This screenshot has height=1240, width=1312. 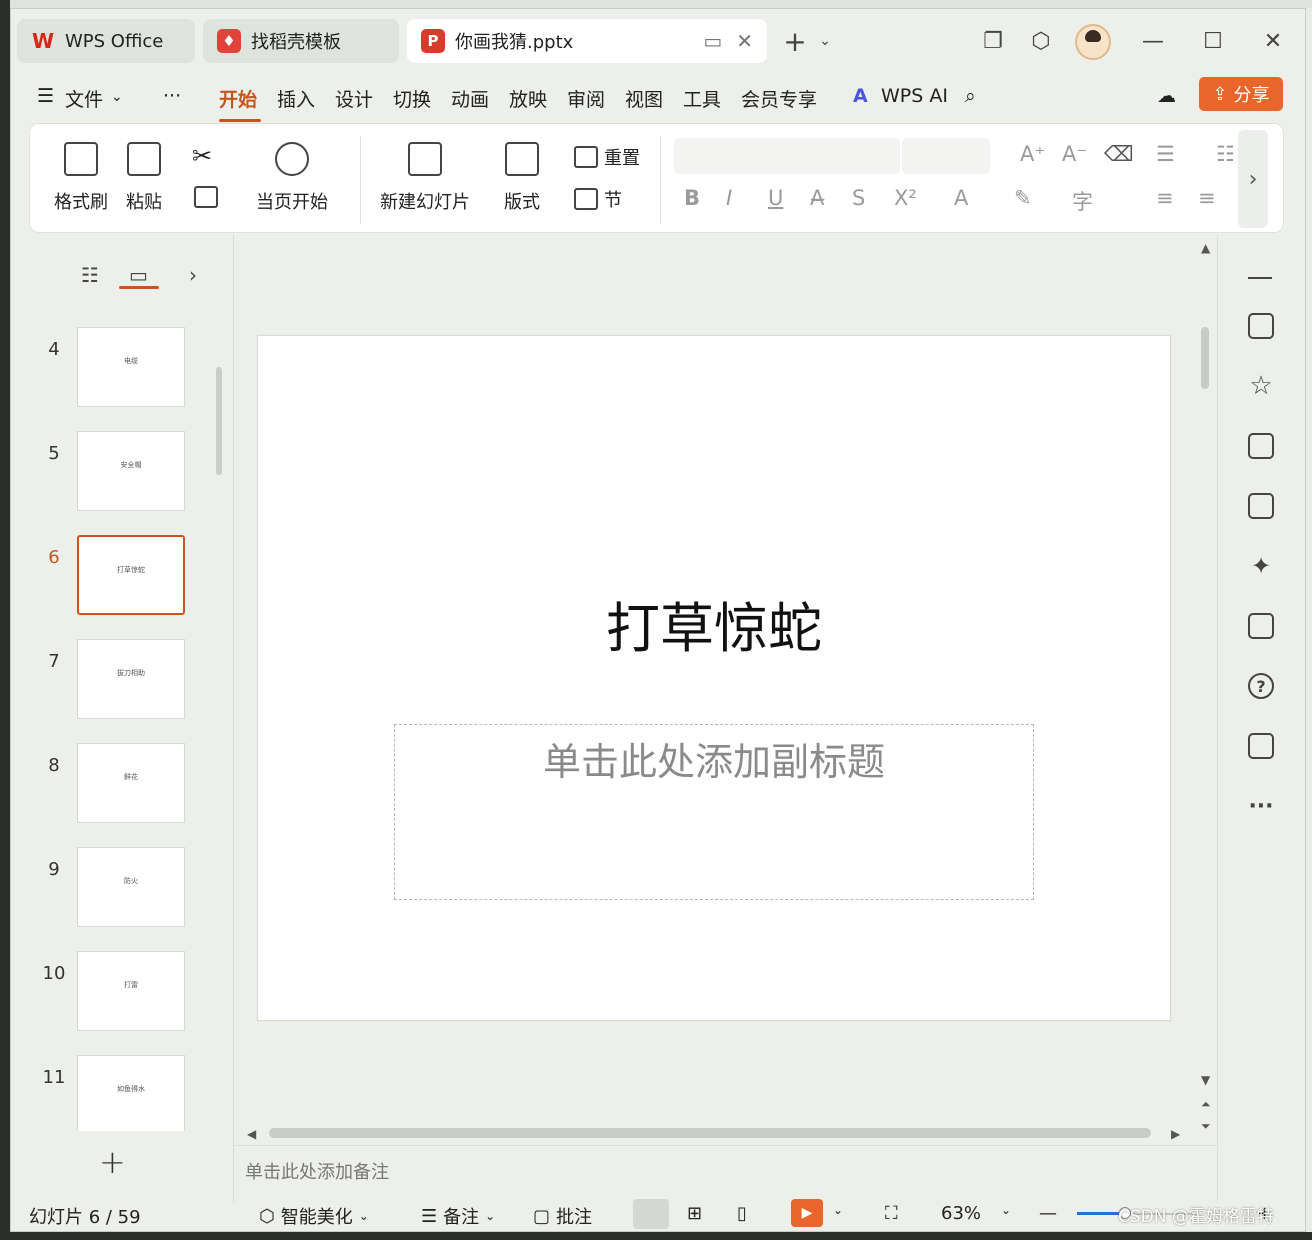 I want to click on reset-button: 重置, so click(x=607, y=157).